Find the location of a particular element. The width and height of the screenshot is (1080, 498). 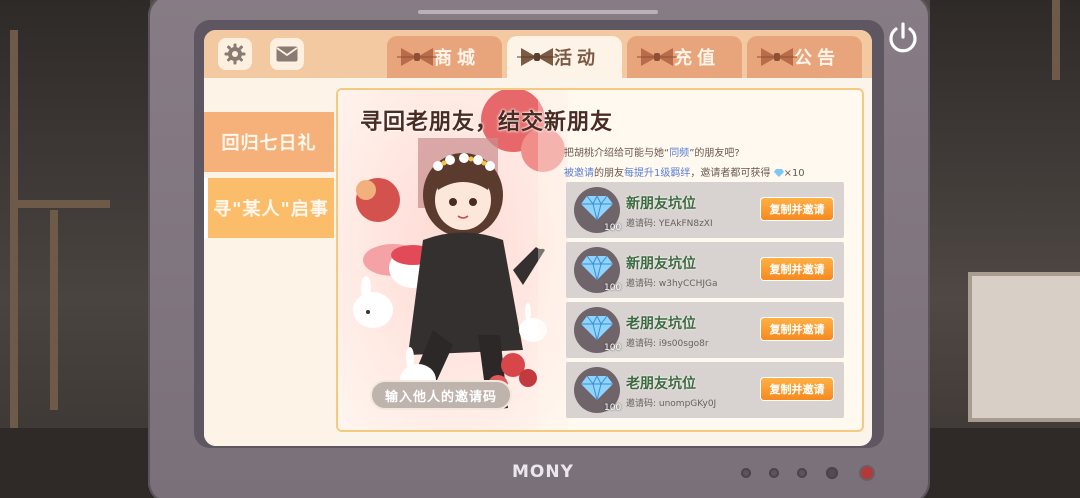

tab-announcement: 公告 is located at coordinates (804, 57).